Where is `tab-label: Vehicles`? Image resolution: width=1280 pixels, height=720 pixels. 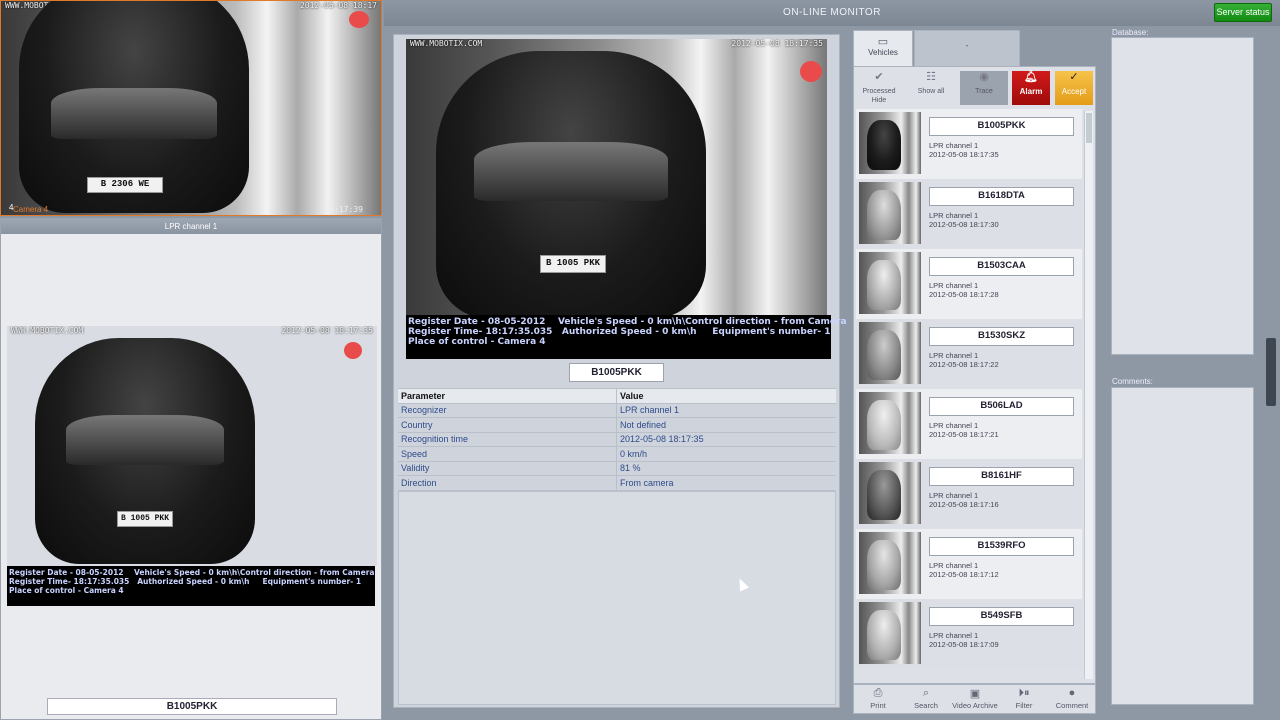 tab-label: Vehicles is located at coordinates (883, 52).